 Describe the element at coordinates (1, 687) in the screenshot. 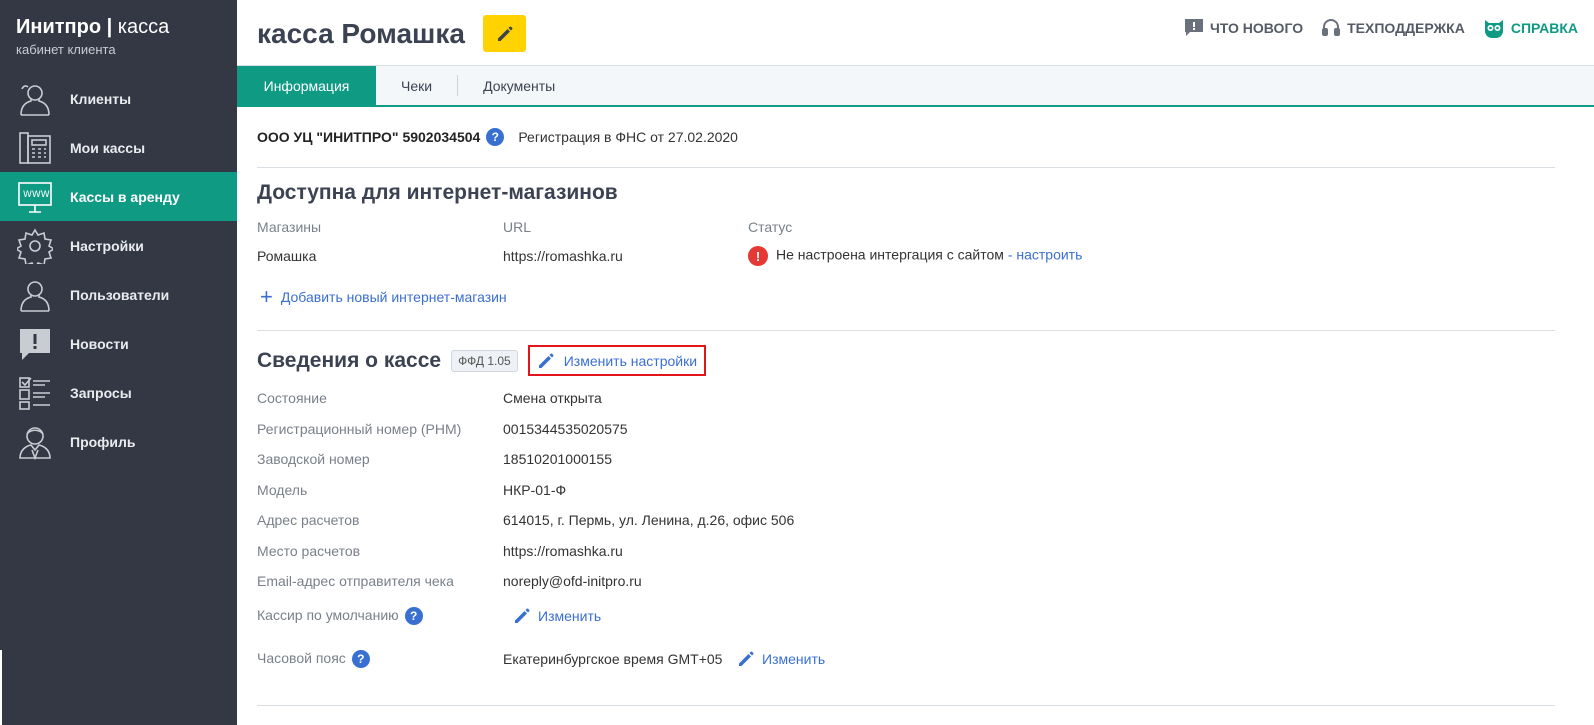

I see `sidebar-edge` at that location.